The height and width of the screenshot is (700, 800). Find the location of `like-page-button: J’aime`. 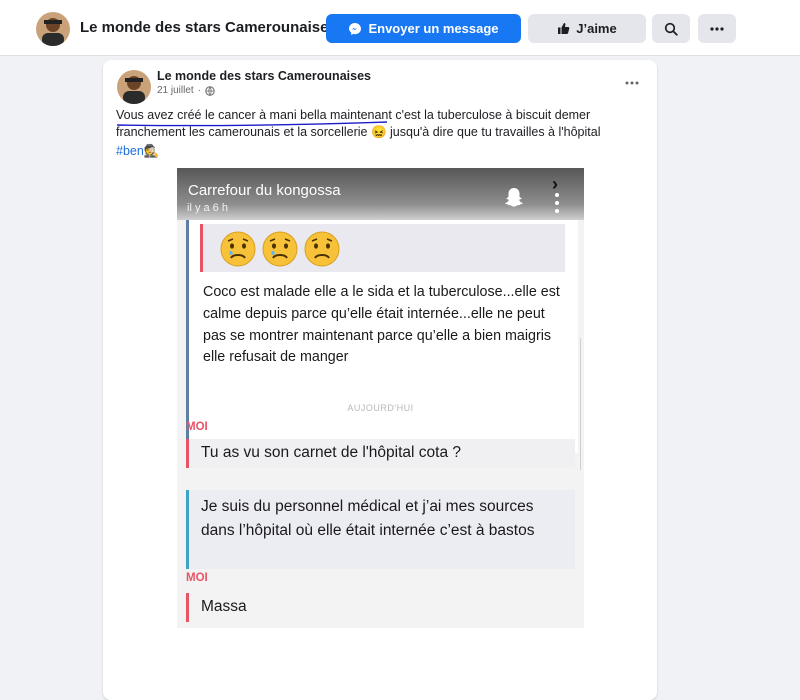

like-page-button: J’aime is located at coordinates (587, 28).